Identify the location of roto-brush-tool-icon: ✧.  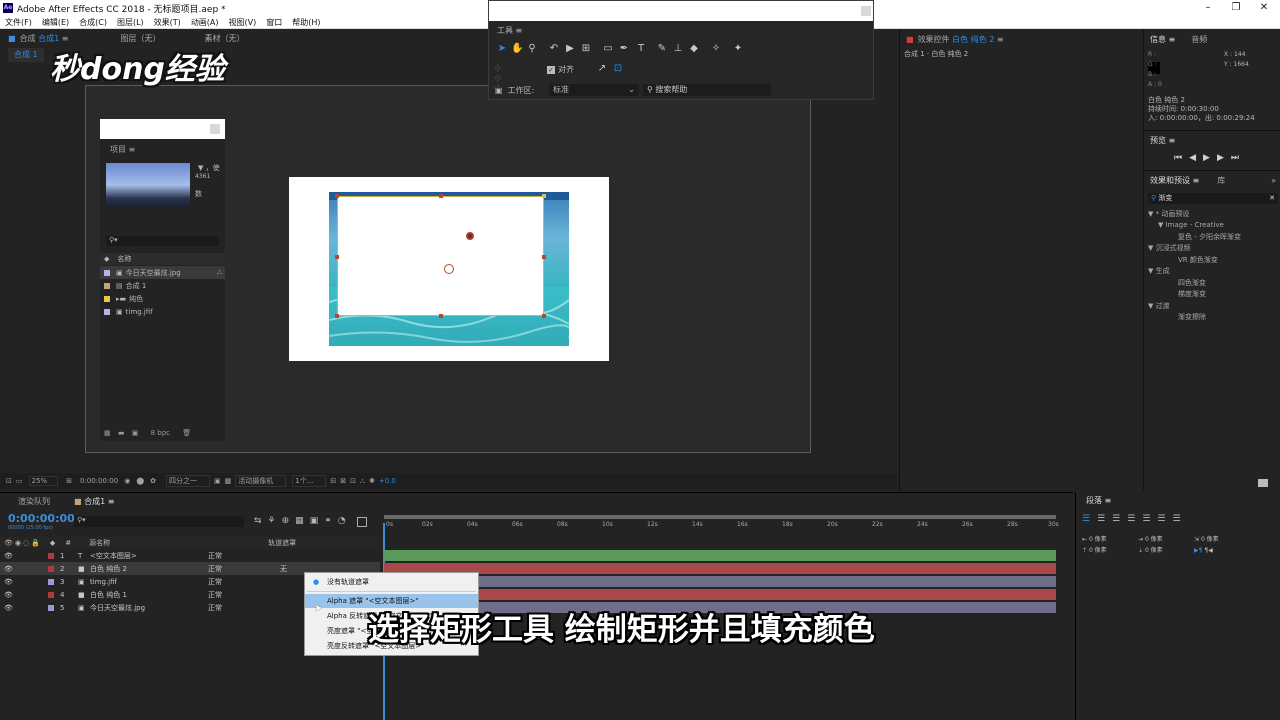
(716, 49).